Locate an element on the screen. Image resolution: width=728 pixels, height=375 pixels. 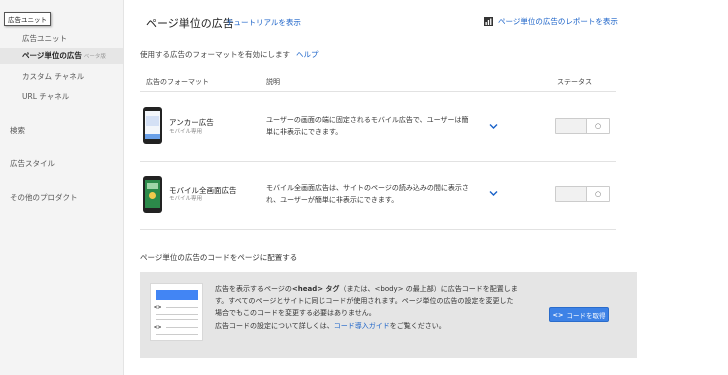
report-link-label: ページ単位の広告のレポートを表示 is located at coordinates (558, 21).